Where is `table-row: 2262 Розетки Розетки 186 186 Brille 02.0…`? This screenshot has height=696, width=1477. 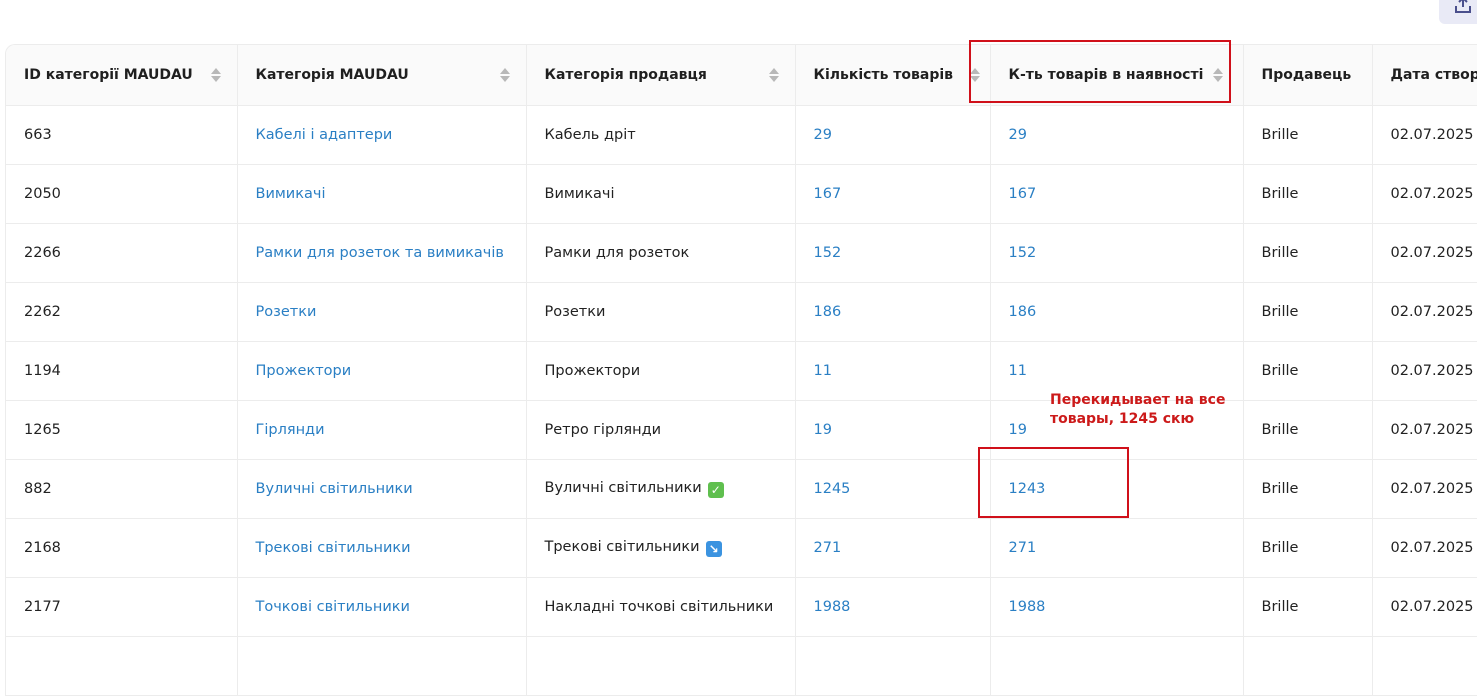
table-row: 2262 Розетки Розетки 186 186 Brille 02.0… is located at coordinates (741, 312).